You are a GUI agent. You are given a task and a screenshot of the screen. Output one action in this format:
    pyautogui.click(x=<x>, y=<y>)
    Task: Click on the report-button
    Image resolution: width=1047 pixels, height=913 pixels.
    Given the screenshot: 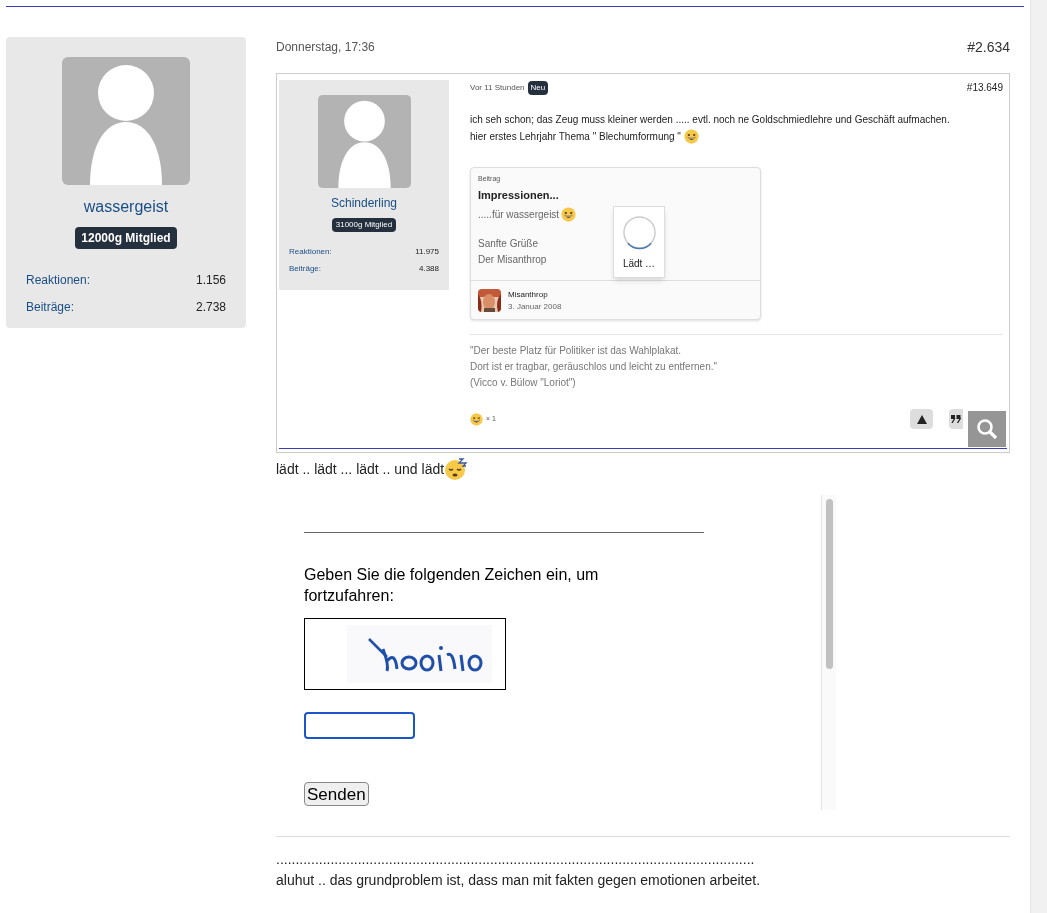 What is the action you would take?
    pyautogui.click(x=921, y=419)
    